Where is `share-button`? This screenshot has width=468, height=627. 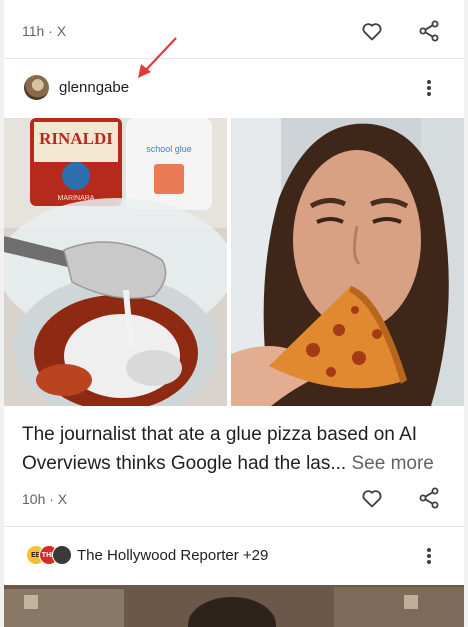 share-button is located at coordinates (429, 498).